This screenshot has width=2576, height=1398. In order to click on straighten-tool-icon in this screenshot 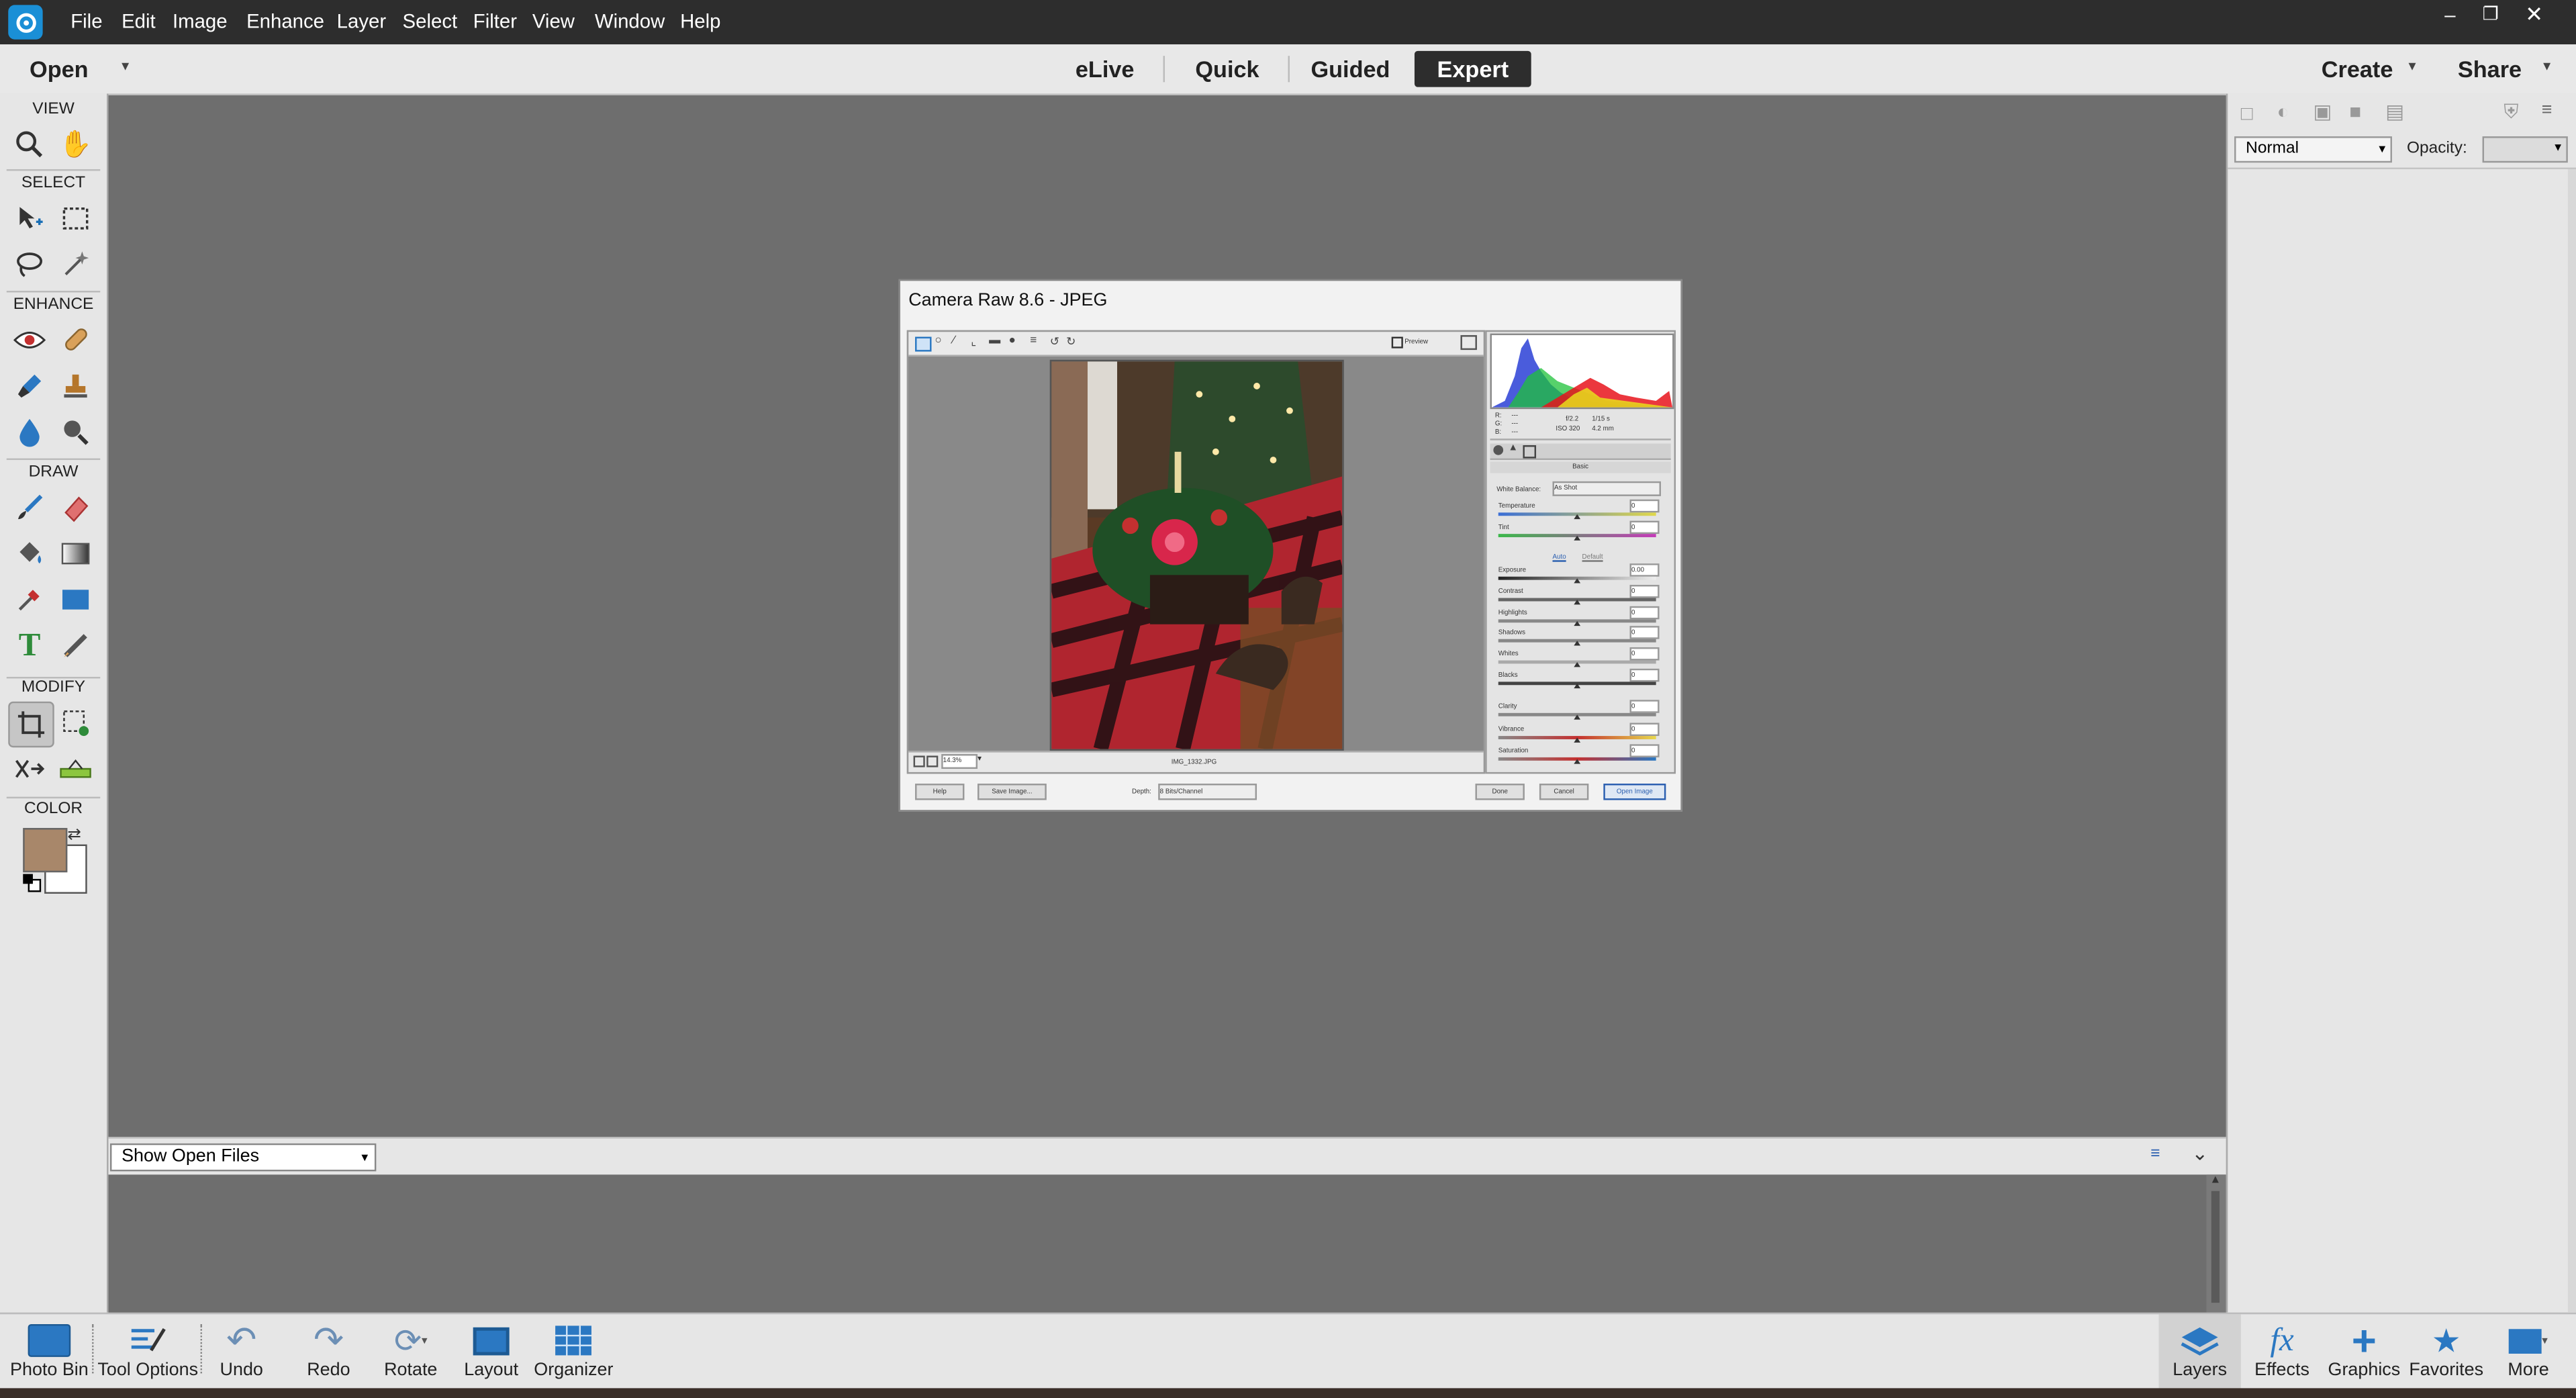, I will do `click(75, 768)`.